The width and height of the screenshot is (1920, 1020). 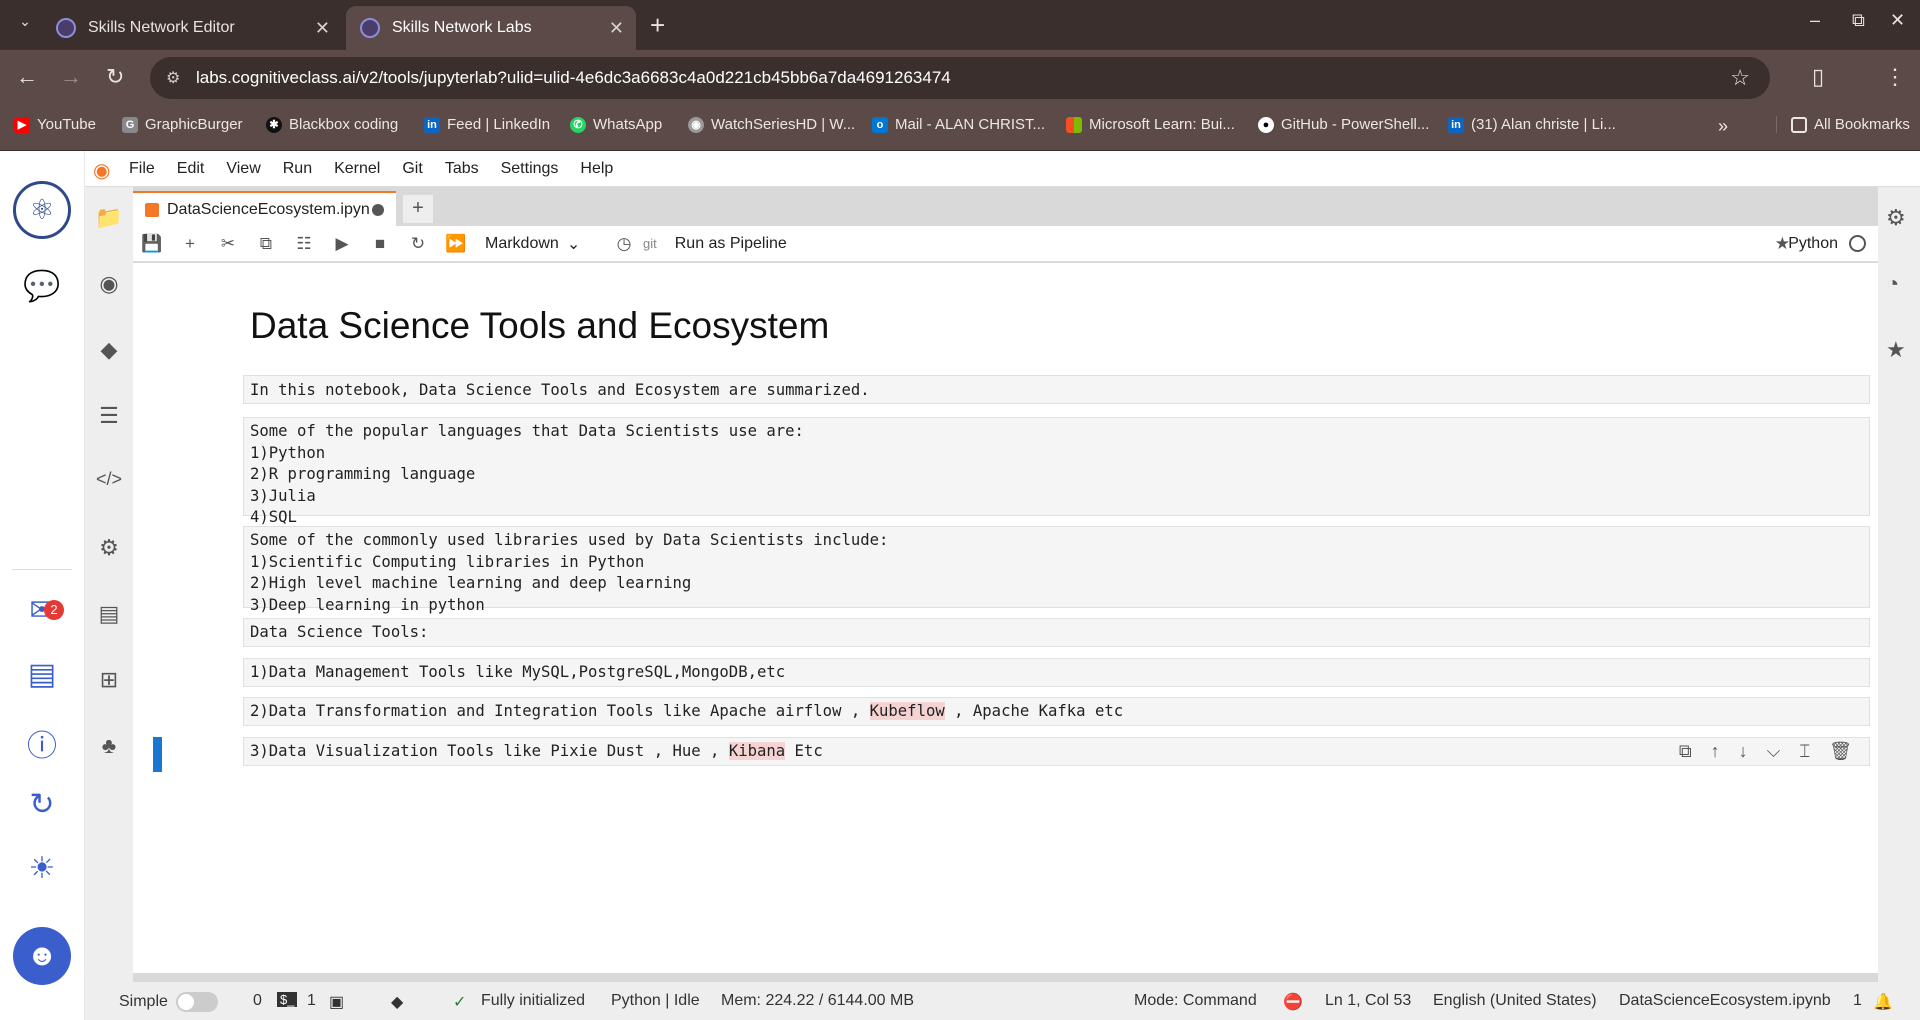 I want to click on bookmark-blackbox: ✱ Blackbox coding, so click(x=332, y=124).